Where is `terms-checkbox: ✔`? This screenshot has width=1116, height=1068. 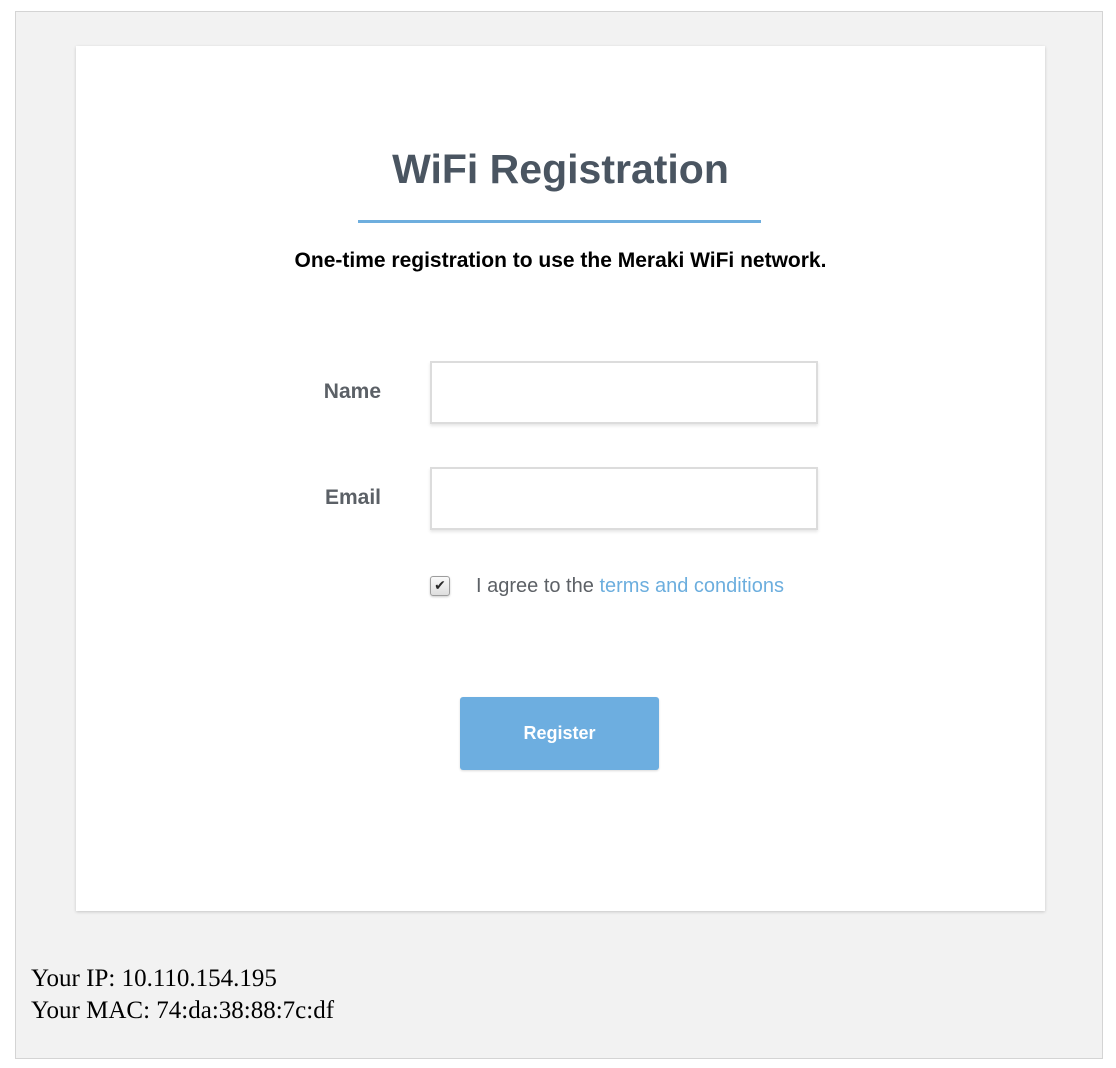 terms-checkbox: ✔ is located at coordinates (440, 586).